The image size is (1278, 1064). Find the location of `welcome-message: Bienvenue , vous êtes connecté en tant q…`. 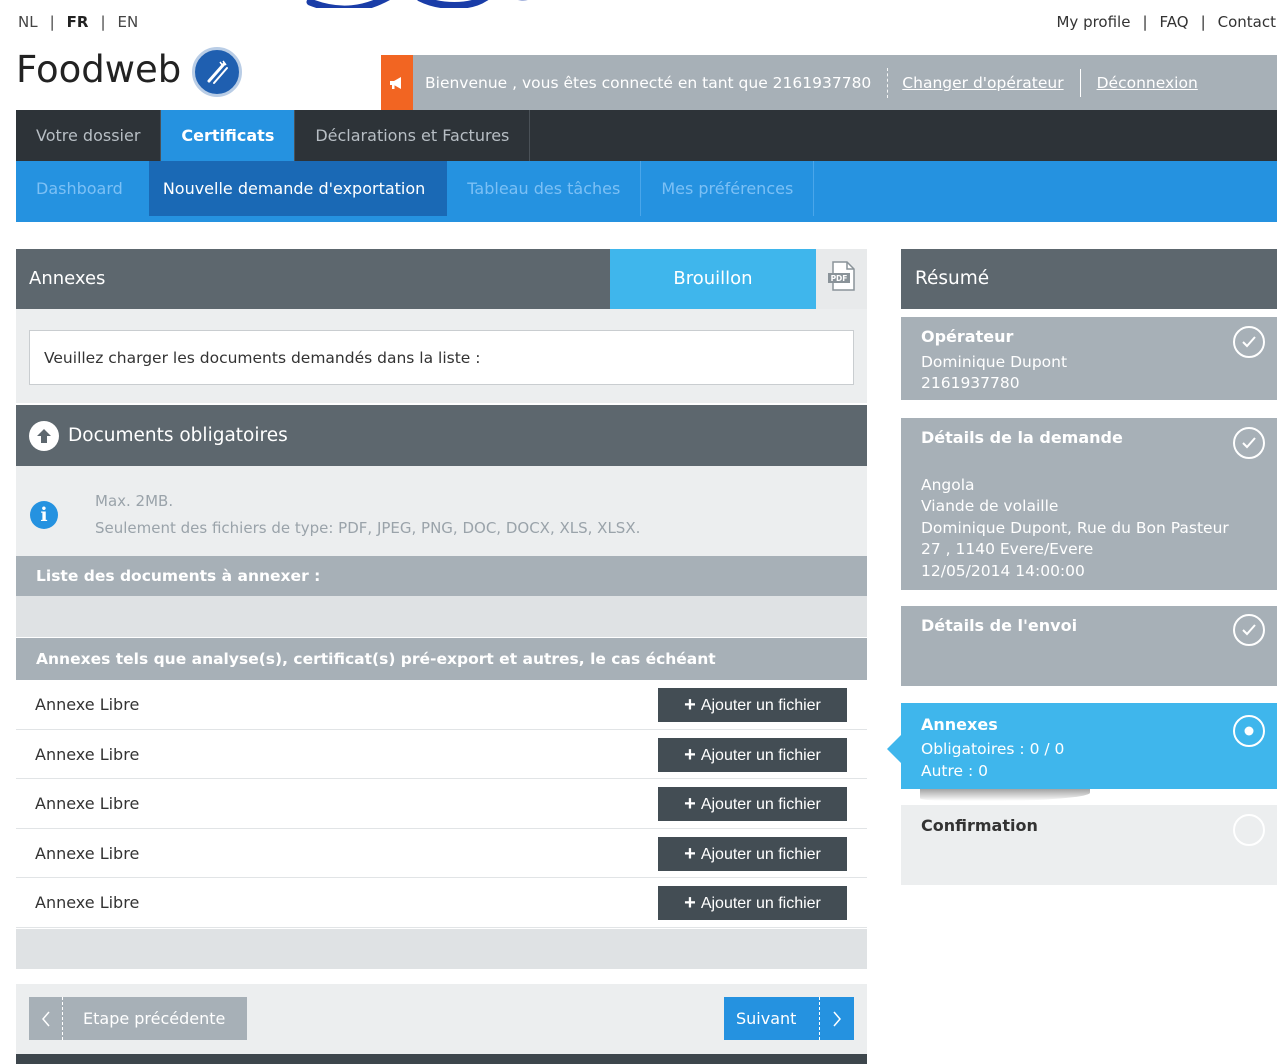

welcome-message: Bienvenue , vous êtes connecté en tant q… is located at coordinates (648, 82).